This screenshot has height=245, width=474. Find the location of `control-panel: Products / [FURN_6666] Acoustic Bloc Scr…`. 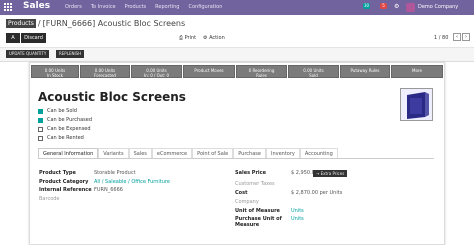

control-panel: Products / [FURN_6666] Acoustic Bloc Scr… is located at coordinates (237, 31).